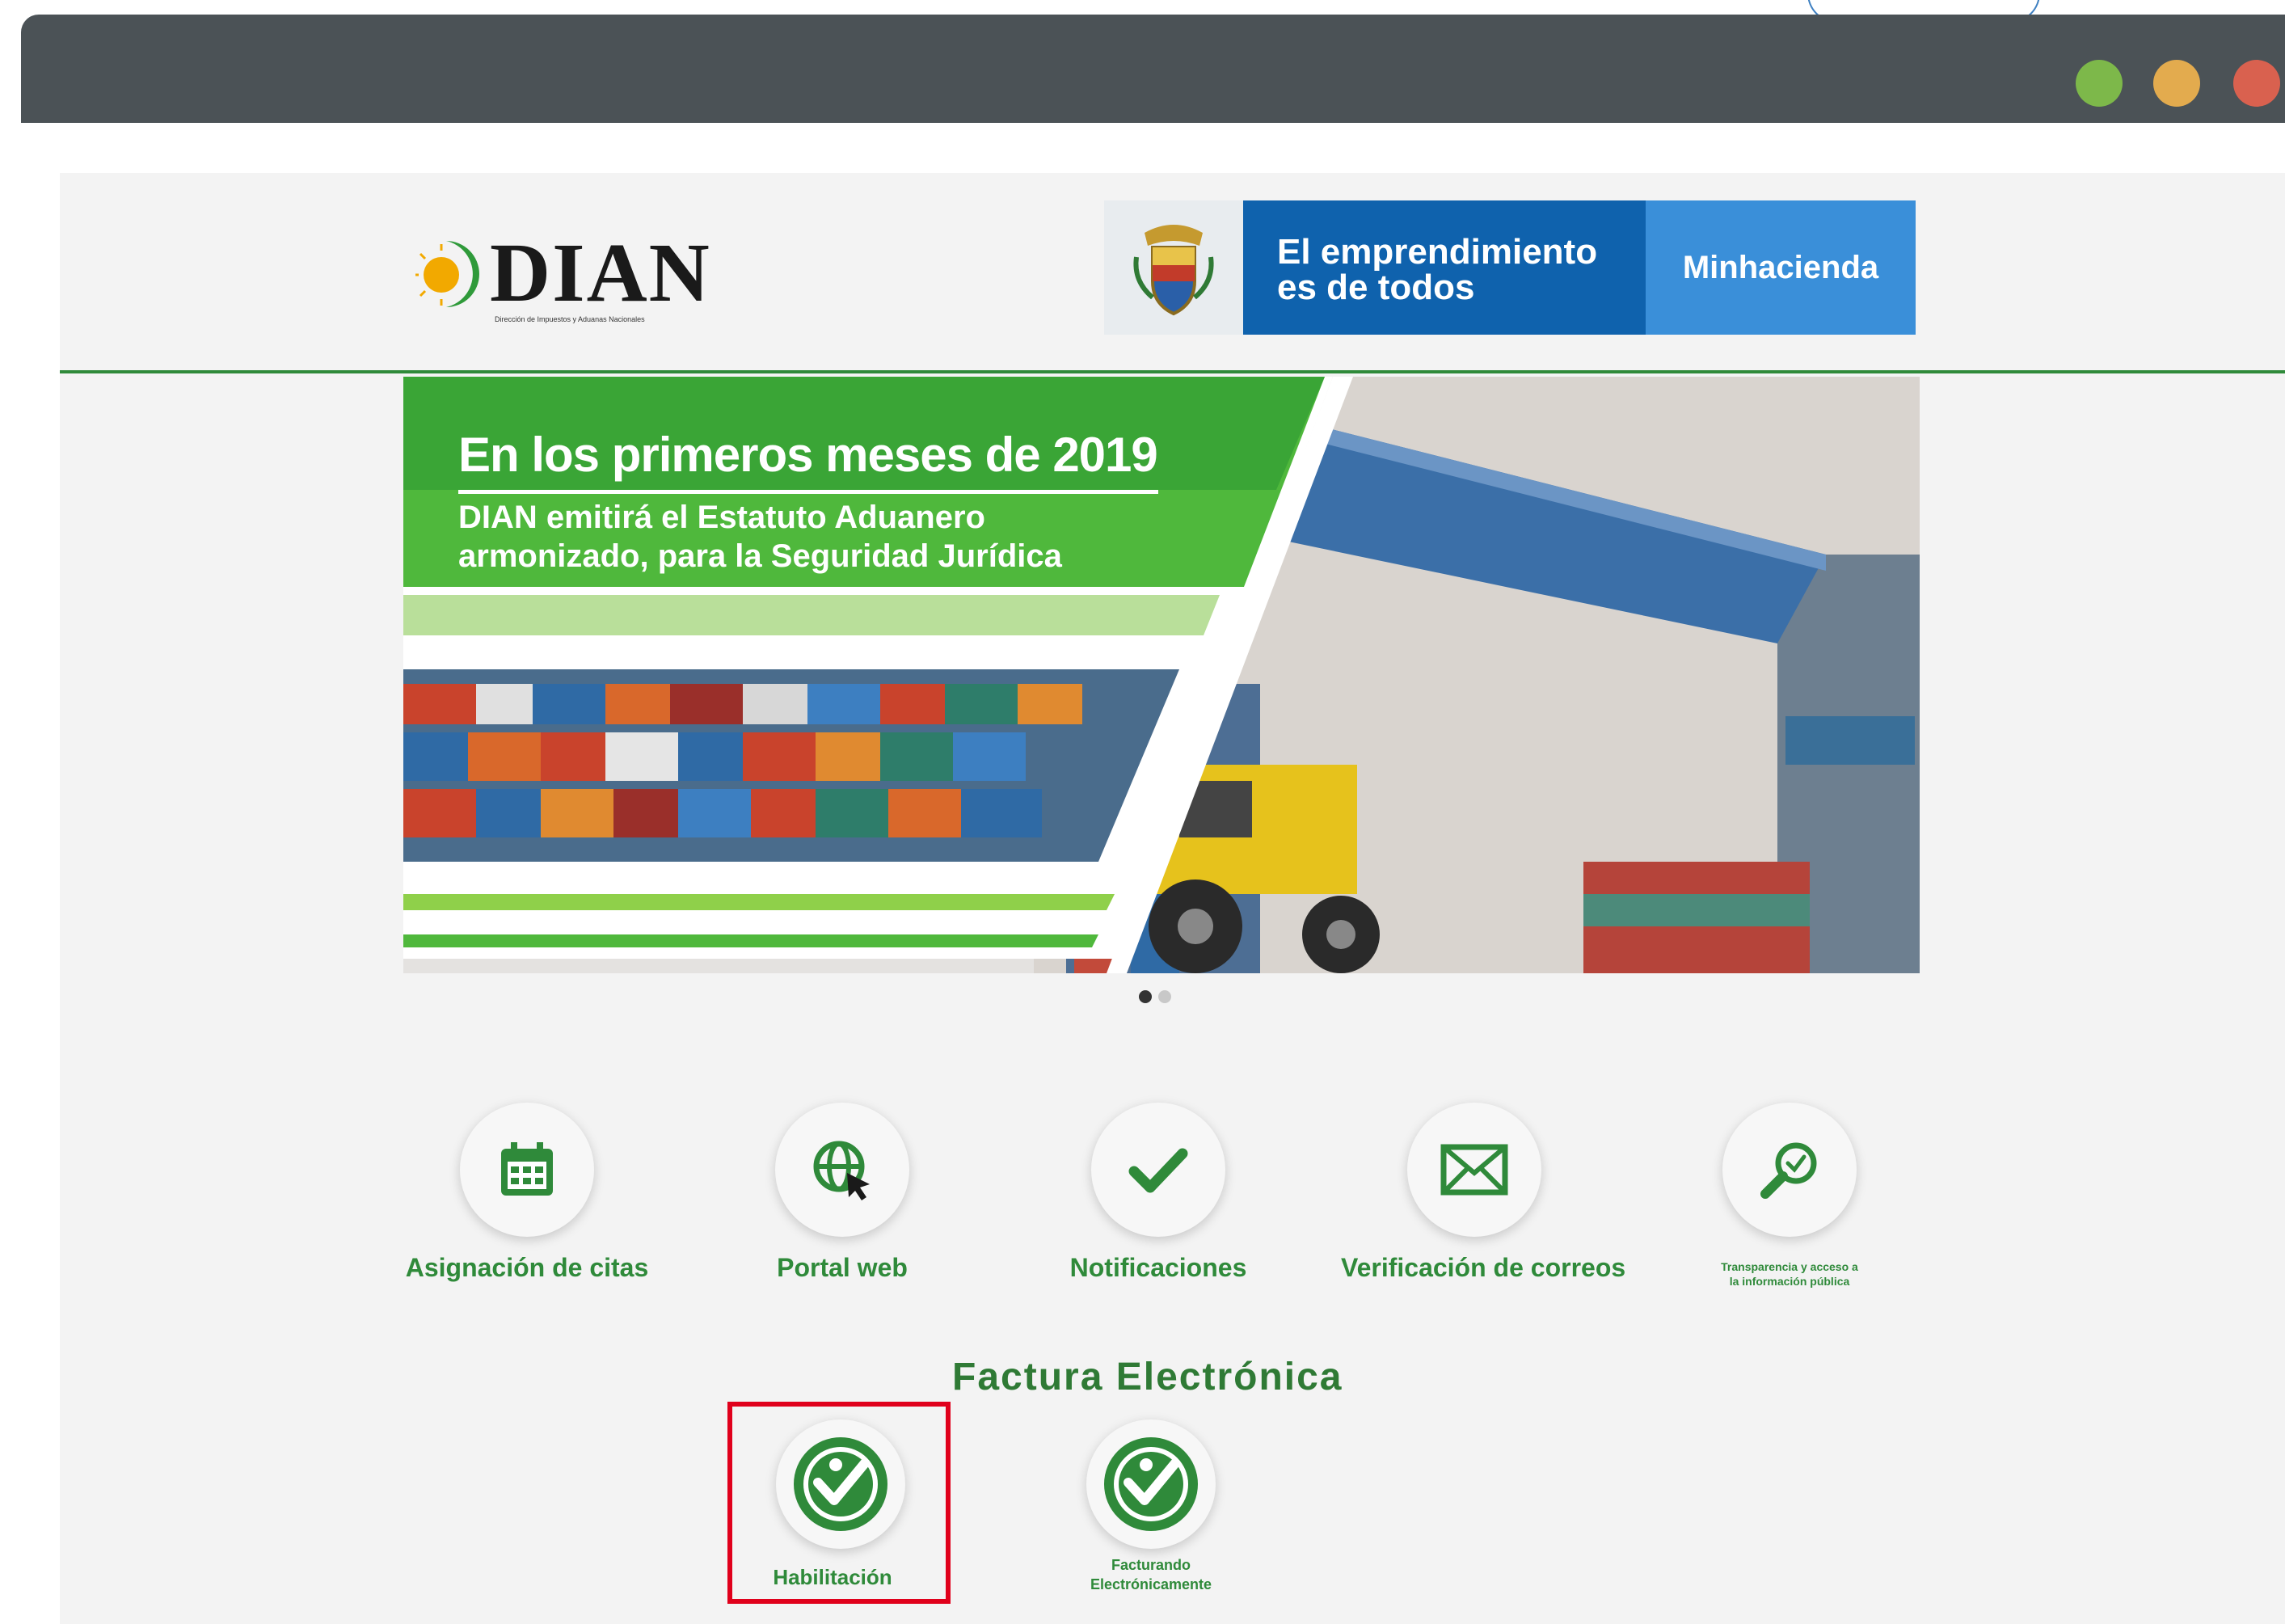 The width and height of the screenshot is (2285, 1624). I want to click on quick-access-label: Asignación de citas, so click(527, 1267).